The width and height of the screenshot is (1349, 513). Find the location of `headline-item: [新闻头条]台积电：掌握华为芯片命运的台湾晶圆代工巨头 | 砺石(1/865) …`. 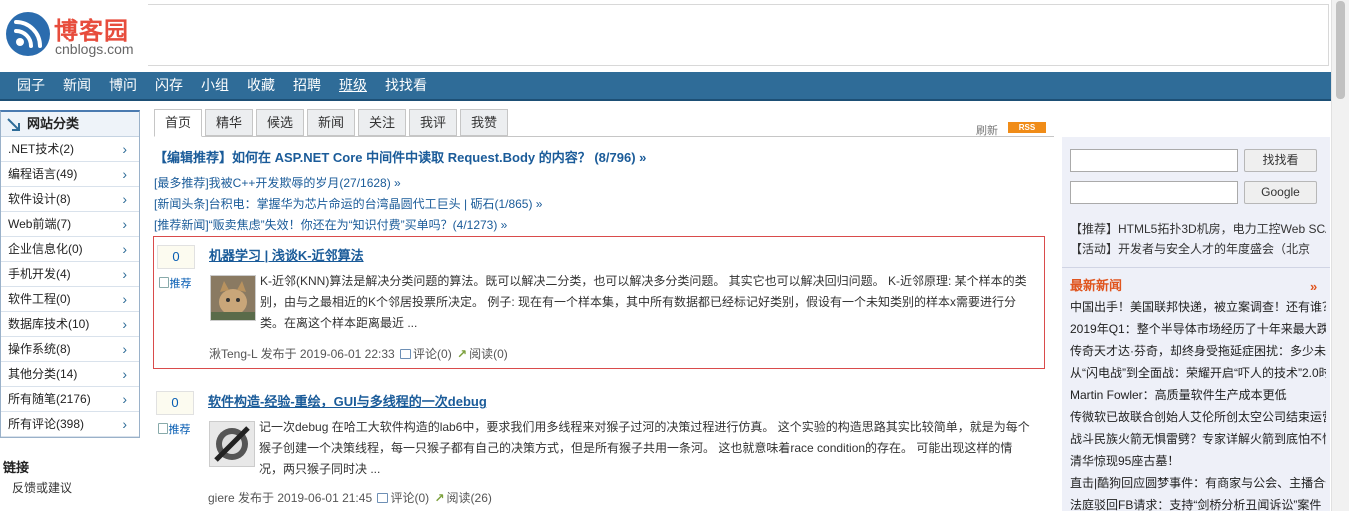

headline-item: [新闻头条]台积电：掌握华为芯片命运的台湾晶圆代工巨头 | 砺石(1/865) … is located at coordinates (348, 203).